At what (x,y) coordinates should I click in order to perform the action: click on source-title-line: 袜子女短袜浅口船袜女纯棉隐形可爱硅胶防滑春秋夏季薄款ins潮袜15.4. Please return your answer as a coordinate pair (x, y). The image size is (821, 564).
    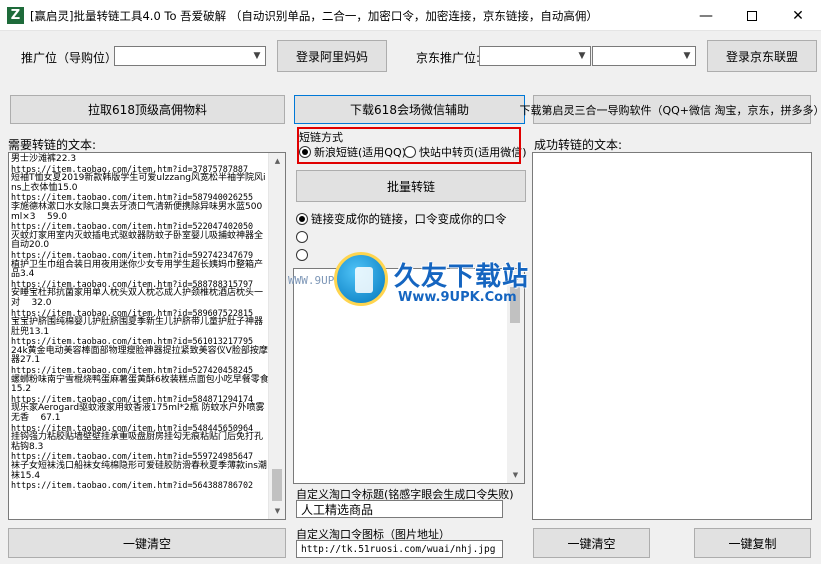
    Looking at the image, I should click on (139, 471).